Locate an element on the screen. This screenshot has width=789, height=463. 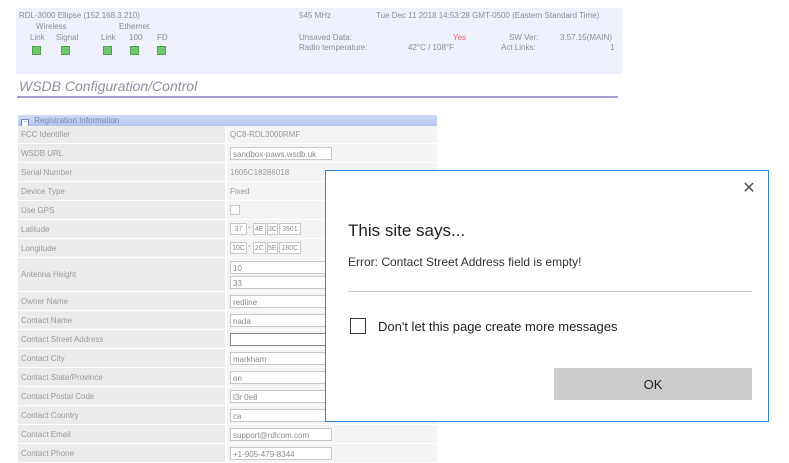
contact-phone-input: +1-905-479-8344 is located at coordinates (281, 453).